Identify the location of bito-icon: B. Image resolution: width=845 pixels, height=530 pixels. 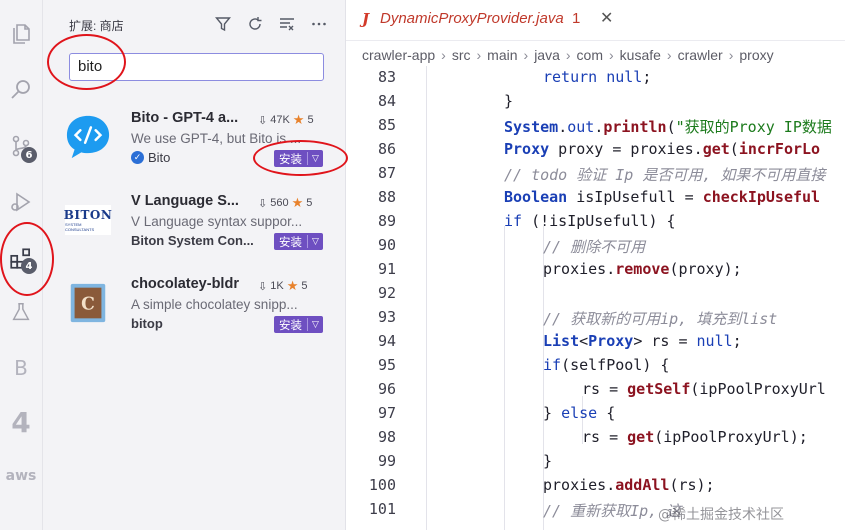
(21, 368).